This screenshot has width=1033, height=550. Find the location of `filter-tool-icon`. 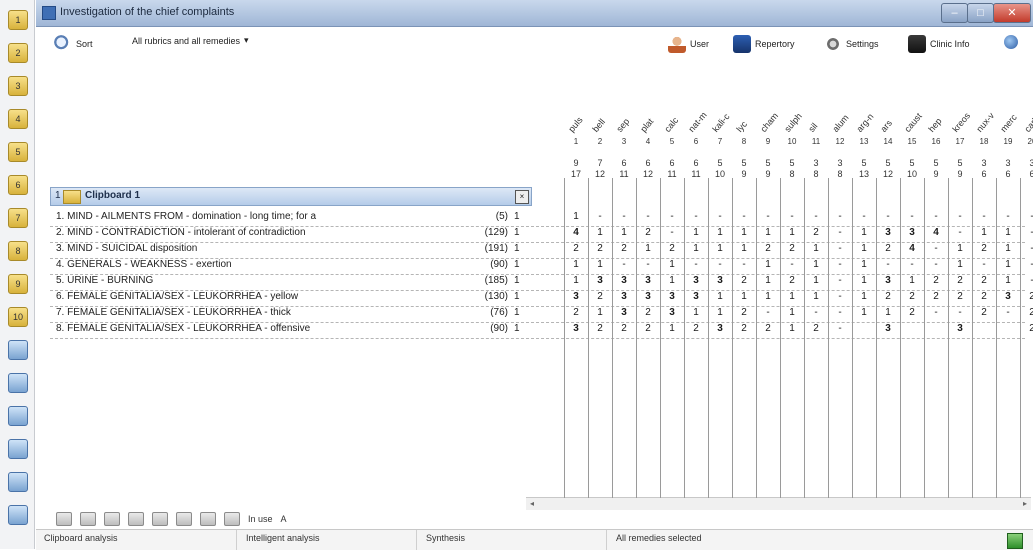

filter-tool-icon is located at coordinates (88, 519).